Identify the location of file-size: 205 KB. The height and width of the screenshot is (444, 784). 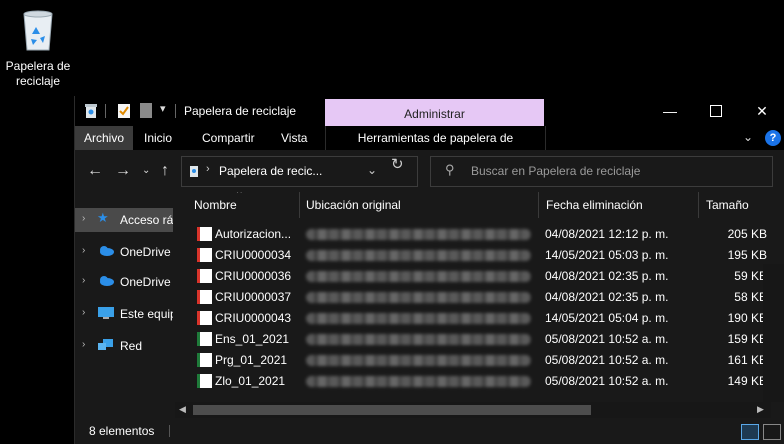
(747, 234).